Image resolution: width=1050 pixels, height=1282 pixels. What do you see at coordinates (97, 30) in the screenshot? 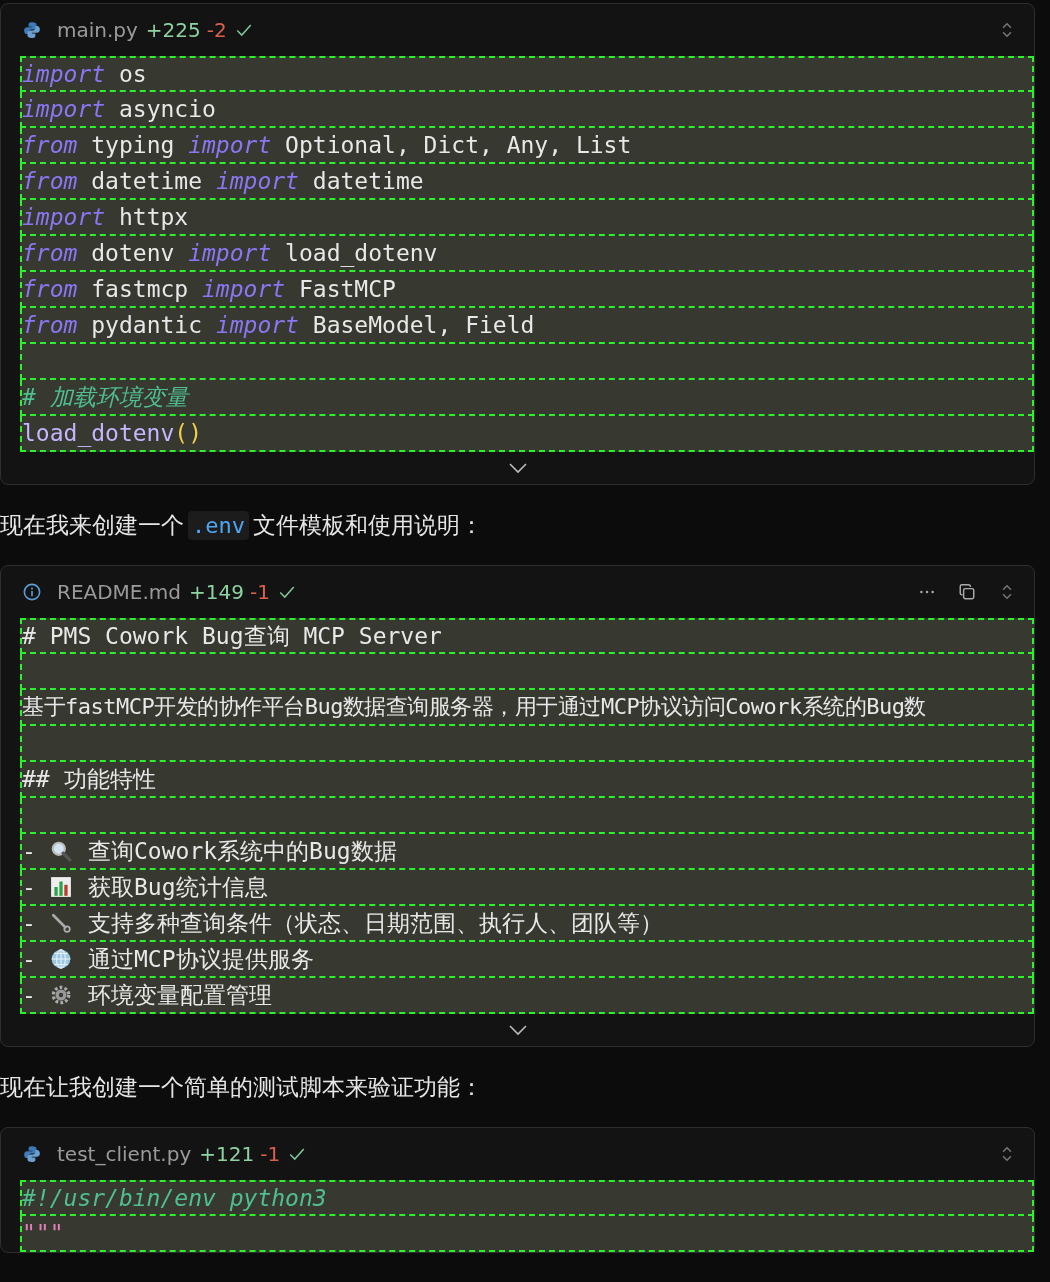
I see `file-name: main.py` at bounding box center [97, 30].